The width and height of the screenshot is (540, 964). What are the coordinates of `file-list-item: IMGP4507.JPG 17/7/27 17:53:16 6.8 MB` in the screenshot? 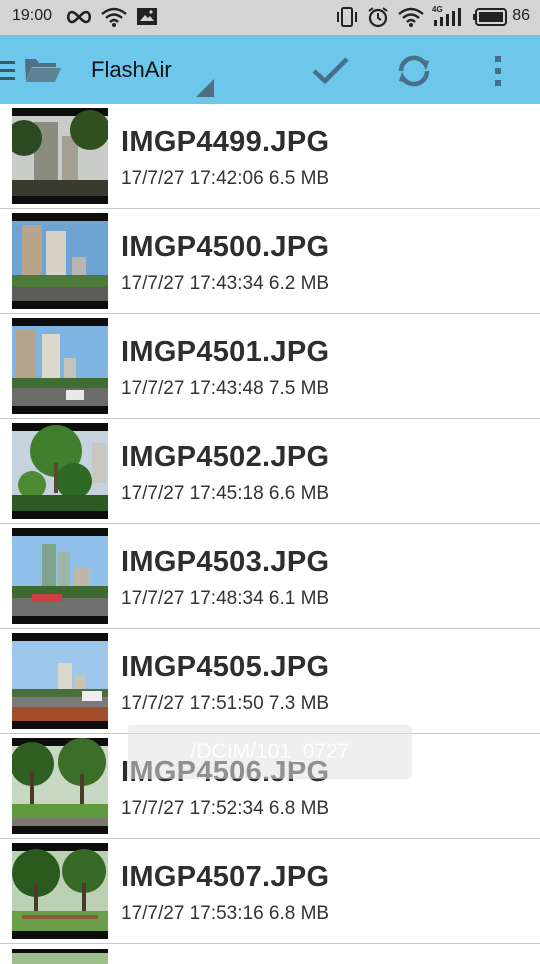 It's located at (270, 891).